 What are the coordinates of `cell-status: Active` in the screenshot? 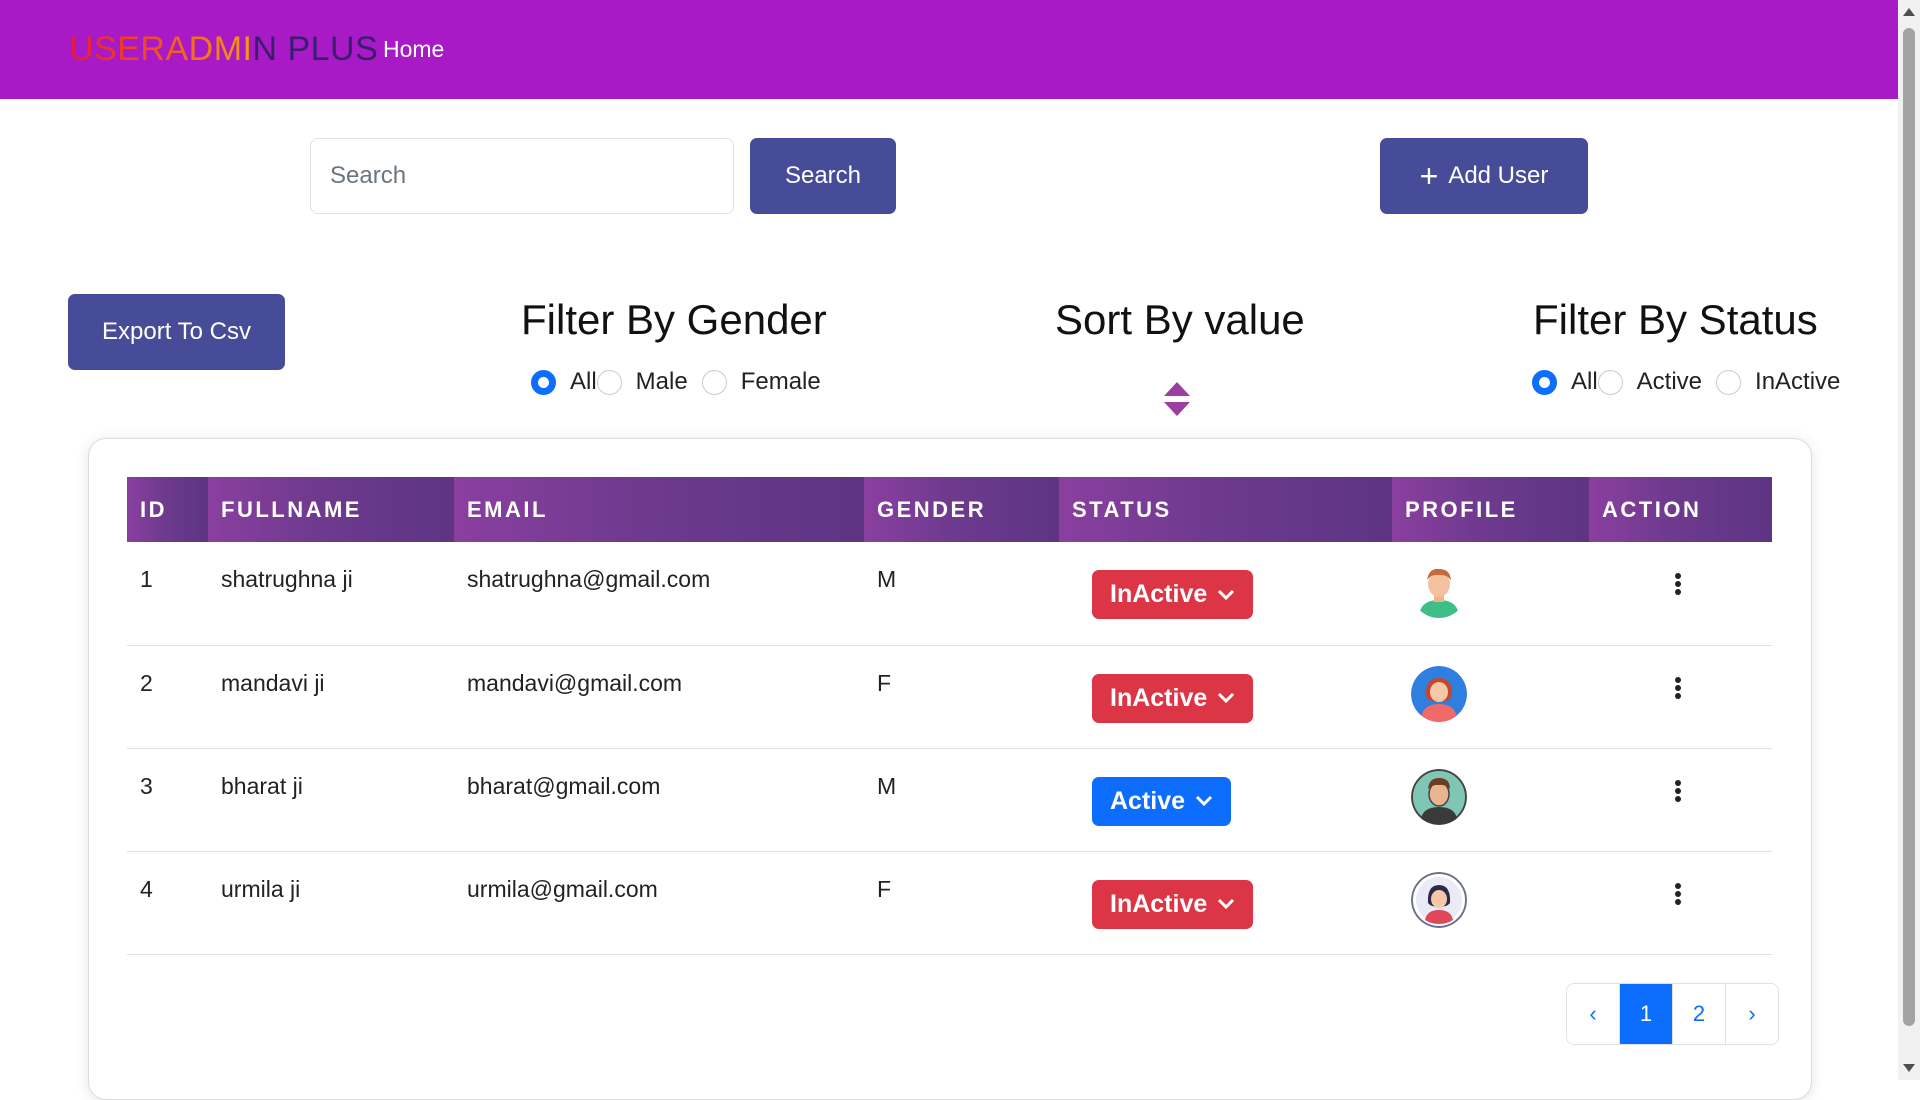 It's located at (1225, 800).